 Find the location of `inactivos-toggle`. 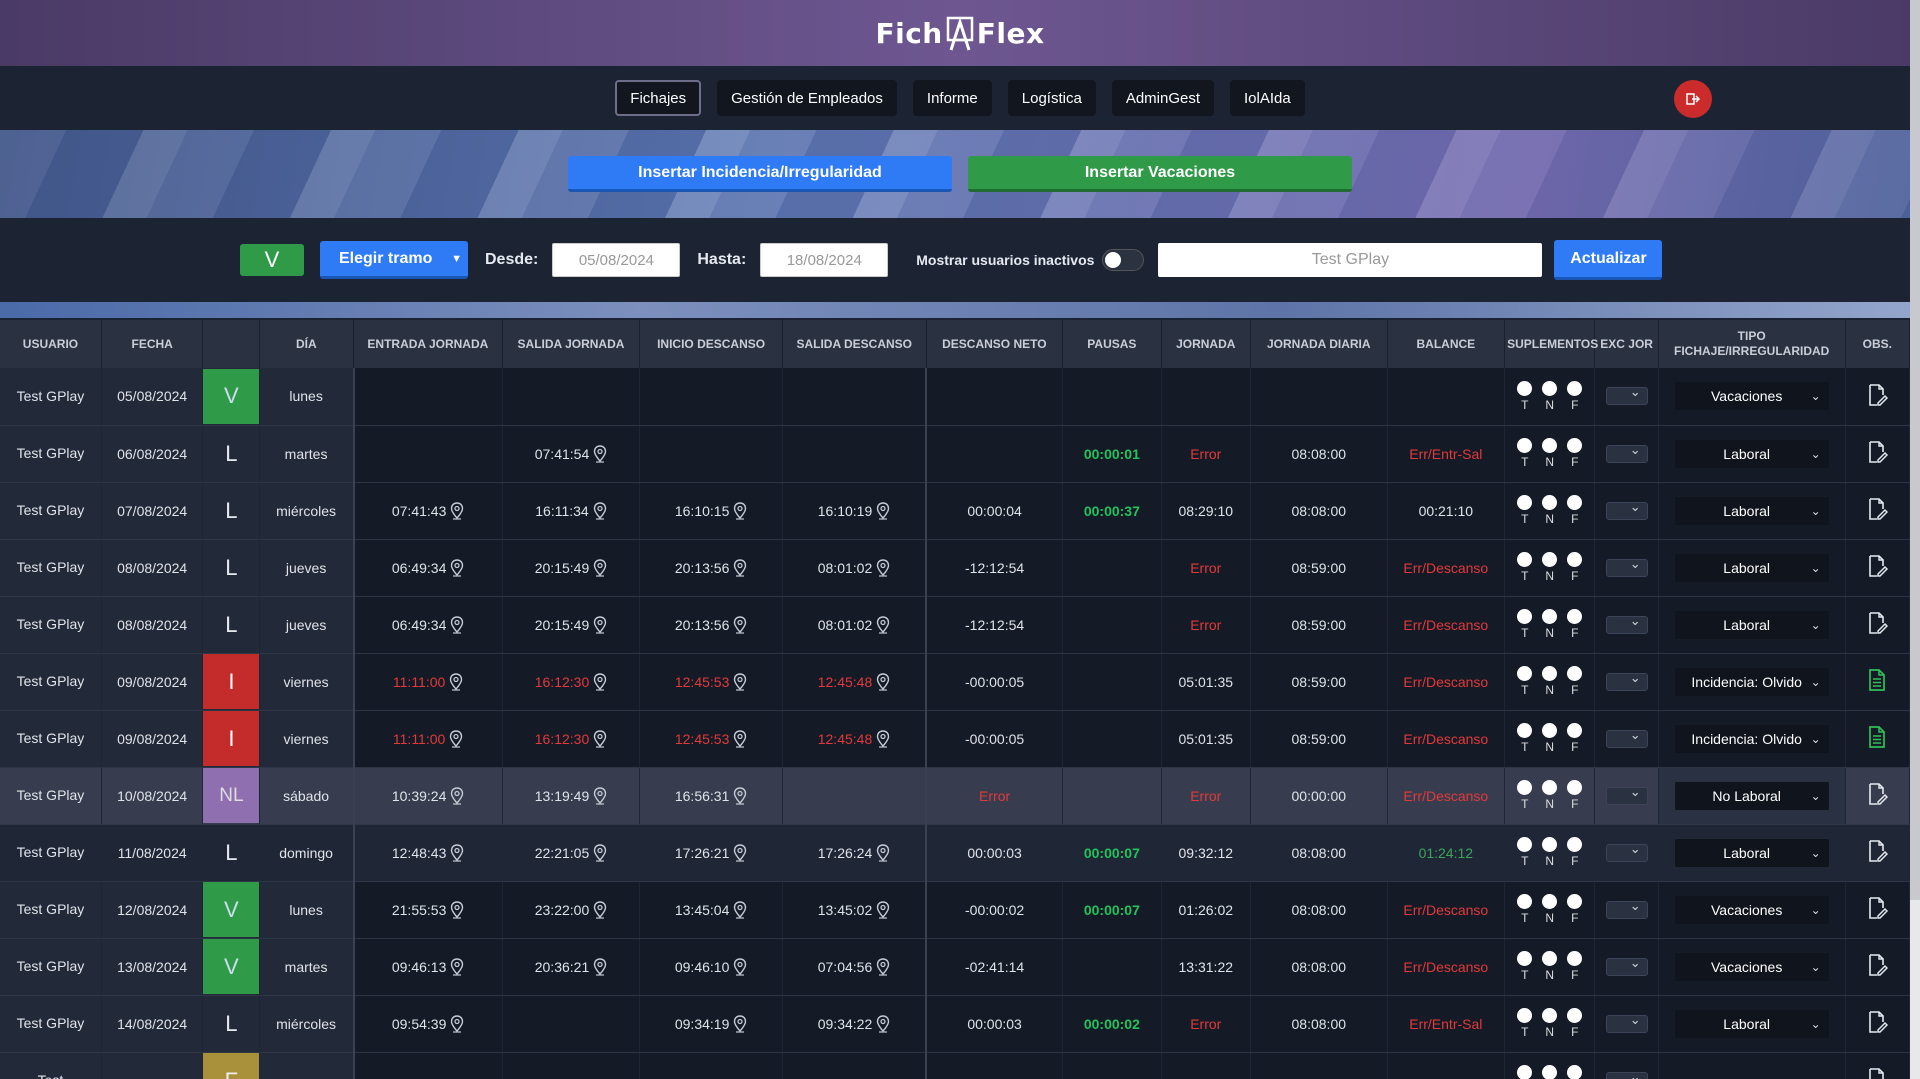

inactivos-toggle is located at coordinates (1123, 260).